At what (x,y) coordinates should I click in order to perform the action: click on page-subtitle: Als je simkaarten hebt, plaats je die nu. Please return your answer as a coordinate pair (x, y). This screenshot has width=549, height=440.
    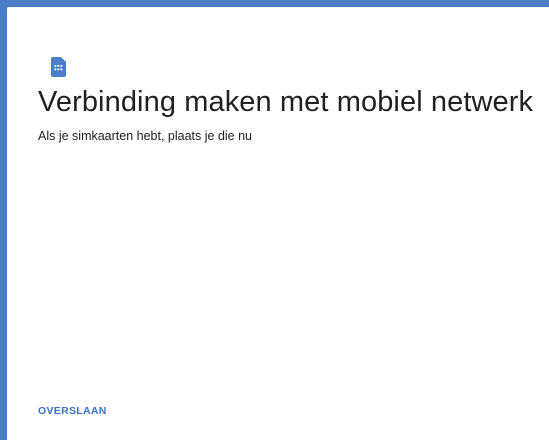
    Looking at the image, I should click on (145, 136).